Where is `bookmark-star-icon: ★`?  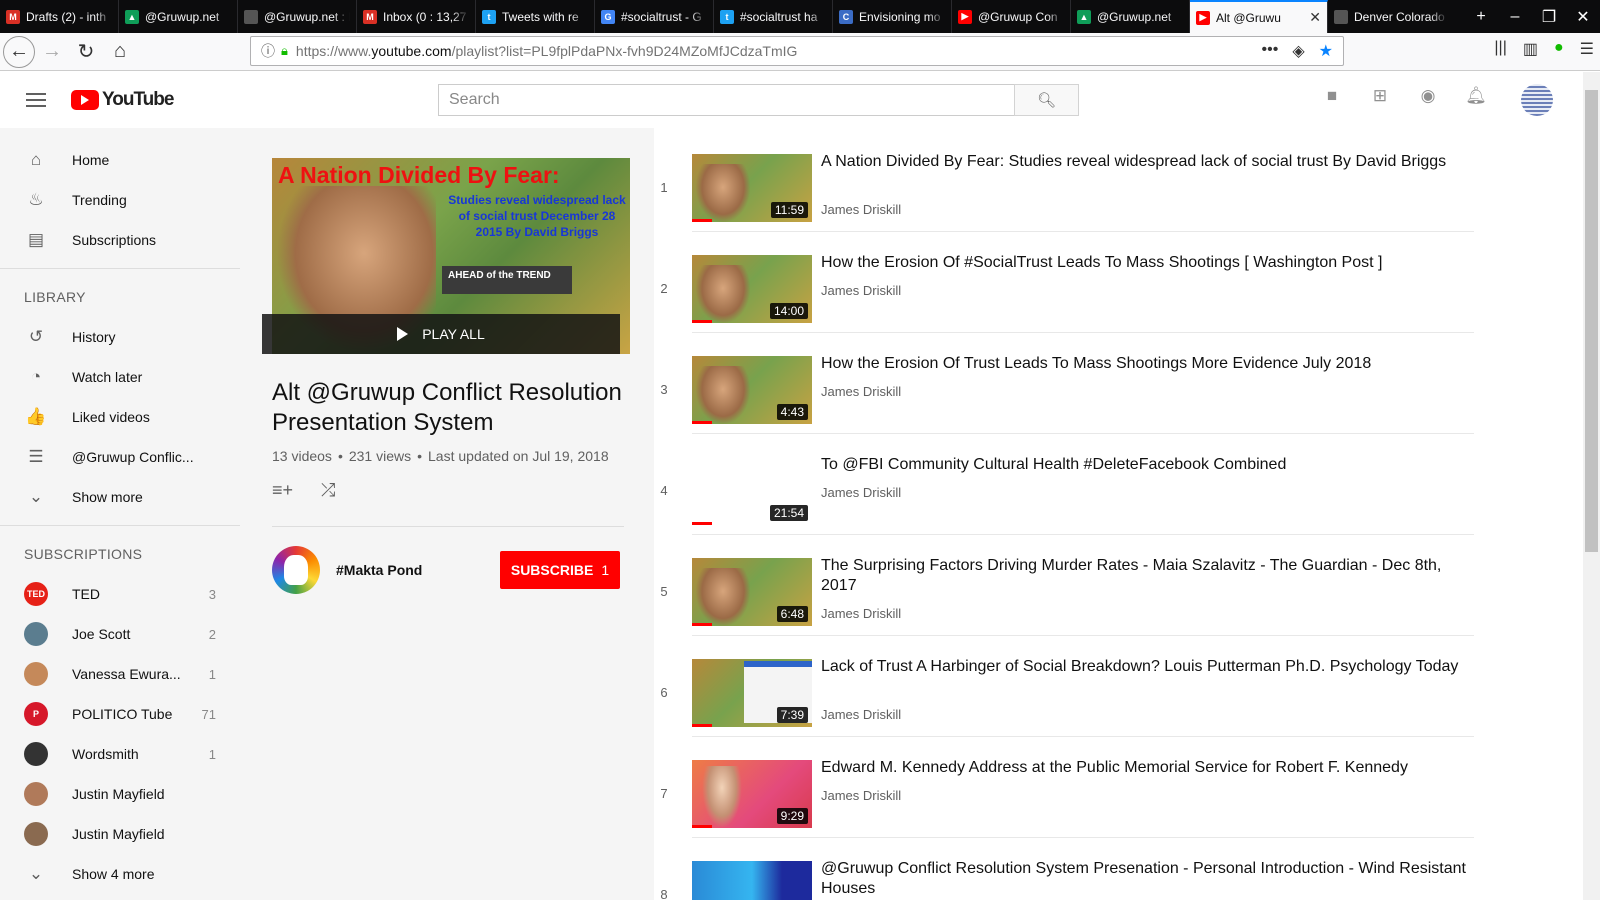 bookmark-star-icon: ★ is located at coordinates (1326, 51).